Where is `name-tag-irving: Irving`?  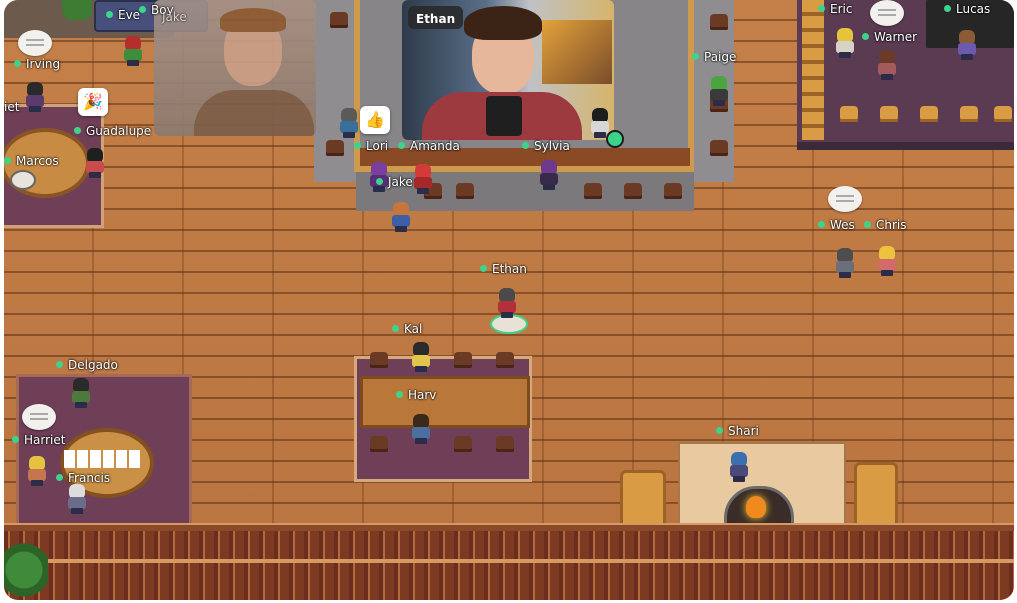 name-tag-irving: Irving is located at coordinates (37, 64).